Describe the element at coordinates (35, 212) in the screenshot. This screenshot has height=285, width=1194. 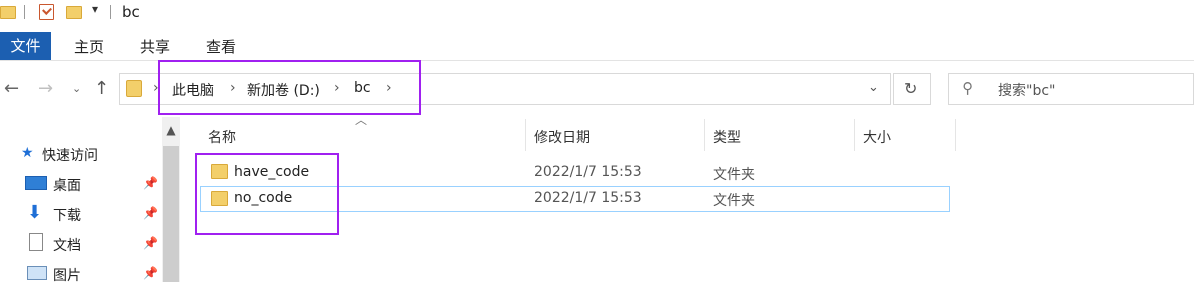
I see `download-icon: ⬇` at that location.